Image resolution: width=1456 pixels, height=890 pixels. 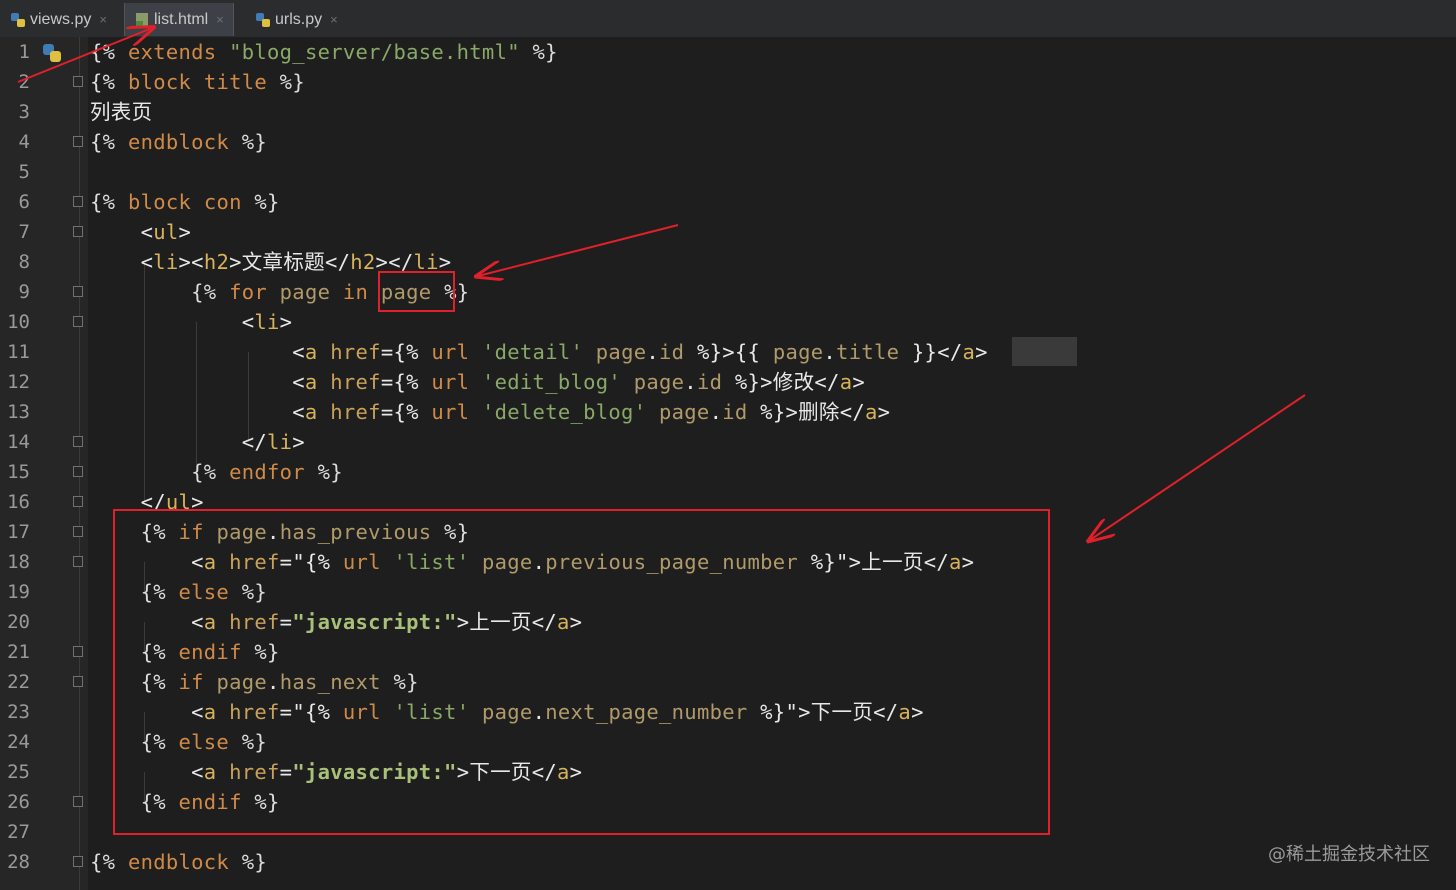 What do you see at coordinates (18, 862) in the screenshot?
I see `line-number: 28` at bounding box center [18, 862].